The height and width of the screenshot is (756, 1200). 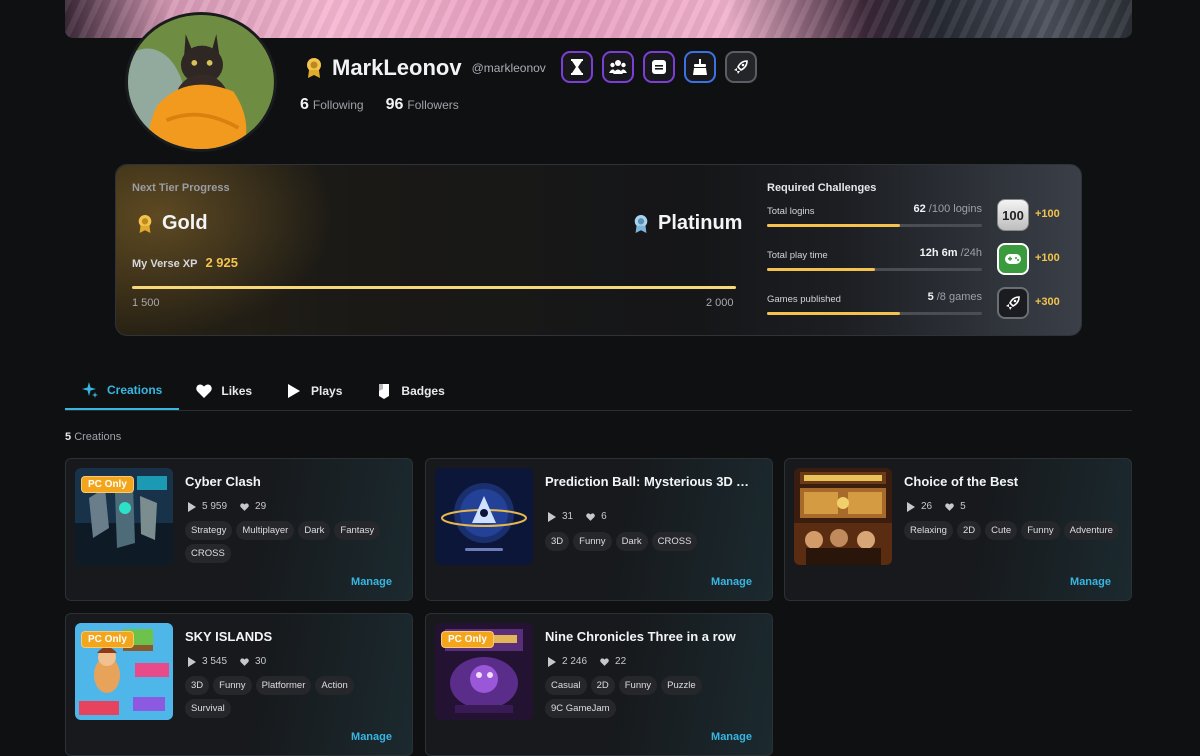 I want to click on tab-plays: Plays, so click(x=314, y=391).